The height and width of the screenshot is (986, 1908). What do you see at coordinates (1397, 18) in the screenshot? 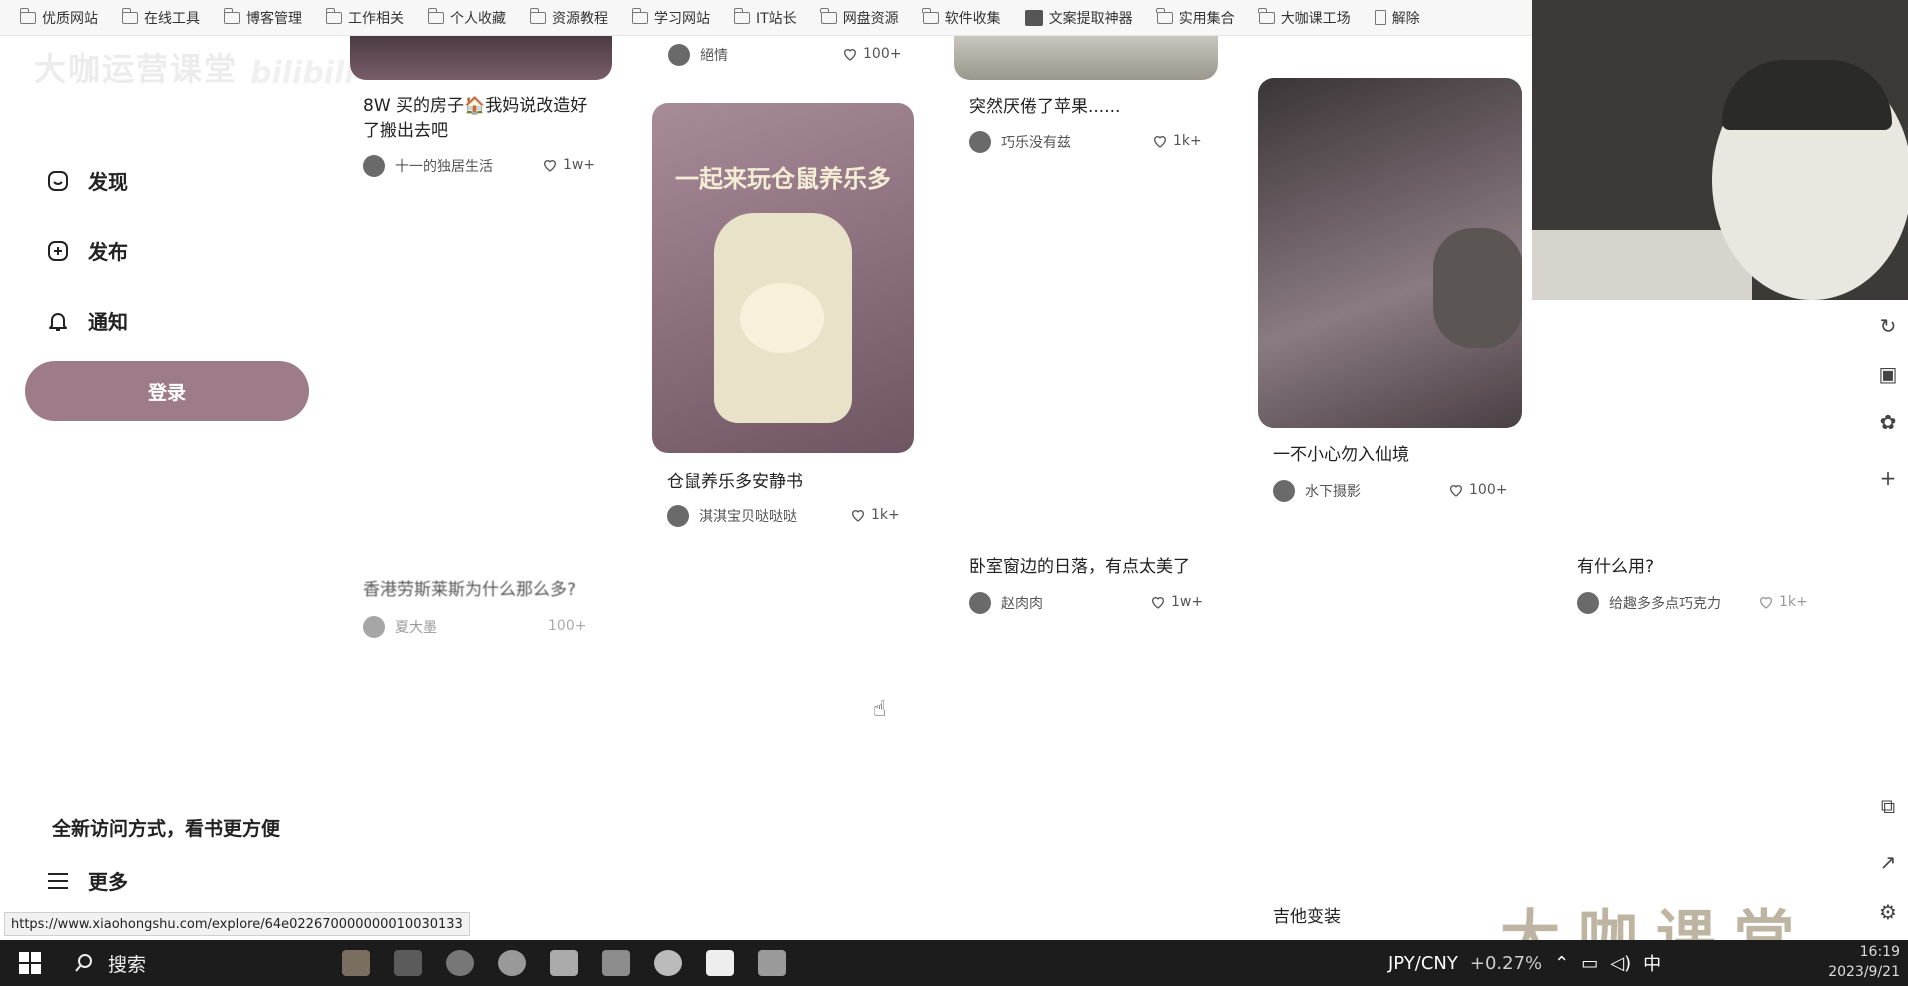
I see `bookmark-item: 解除` at bounding box center [1397, 18].